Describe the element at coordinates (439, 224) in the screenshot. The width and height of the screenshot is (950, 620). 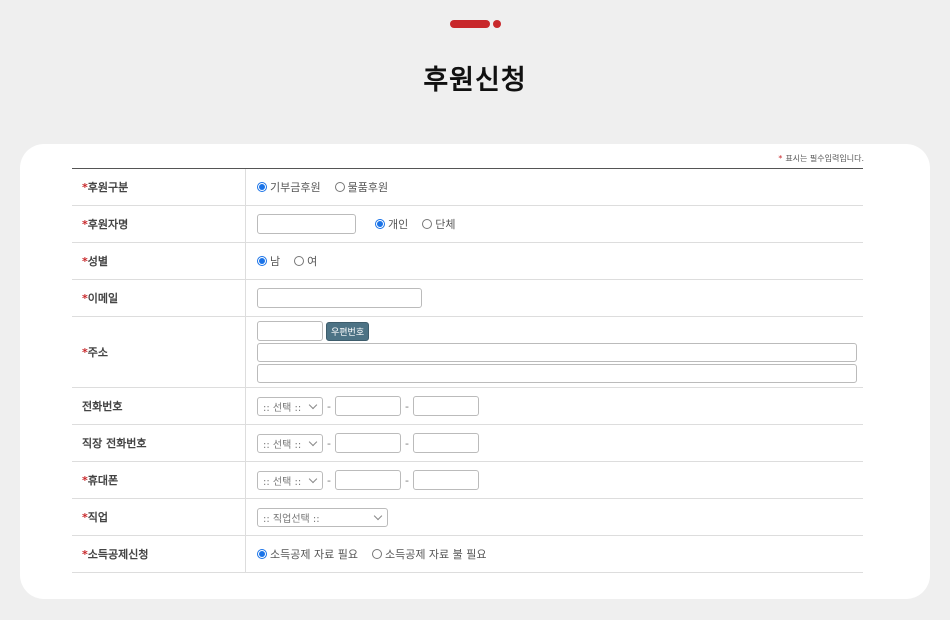
I see `radio-group: 단체` at that location.